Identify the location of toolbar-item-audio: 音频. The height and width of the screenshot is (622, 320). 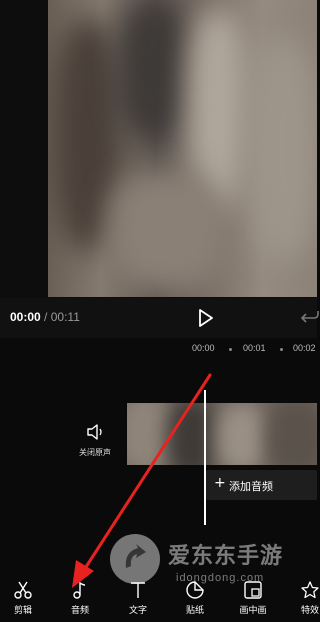
(80, 597).